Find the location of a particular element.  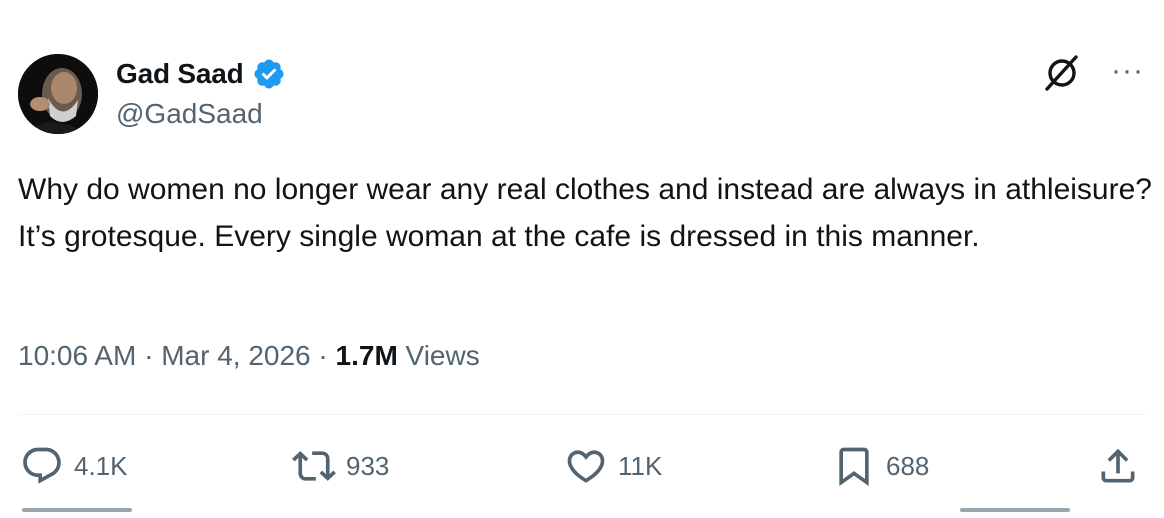

views-label: Views is located at coordinates (438, 355).